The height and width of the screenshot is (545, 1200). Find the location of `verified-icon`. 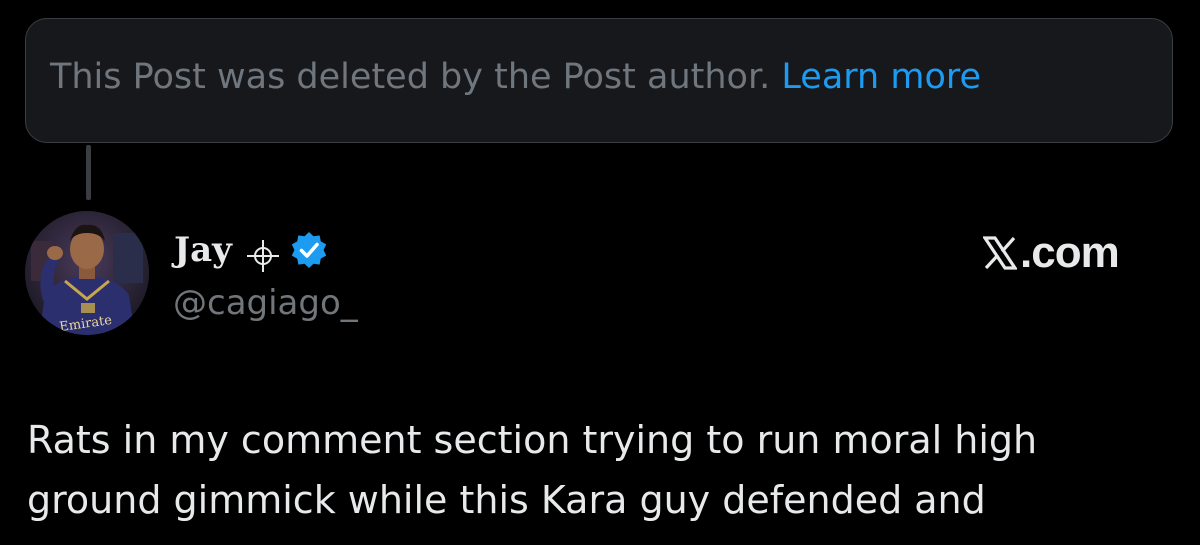

verified-icon is located at coordinates (309, 250).